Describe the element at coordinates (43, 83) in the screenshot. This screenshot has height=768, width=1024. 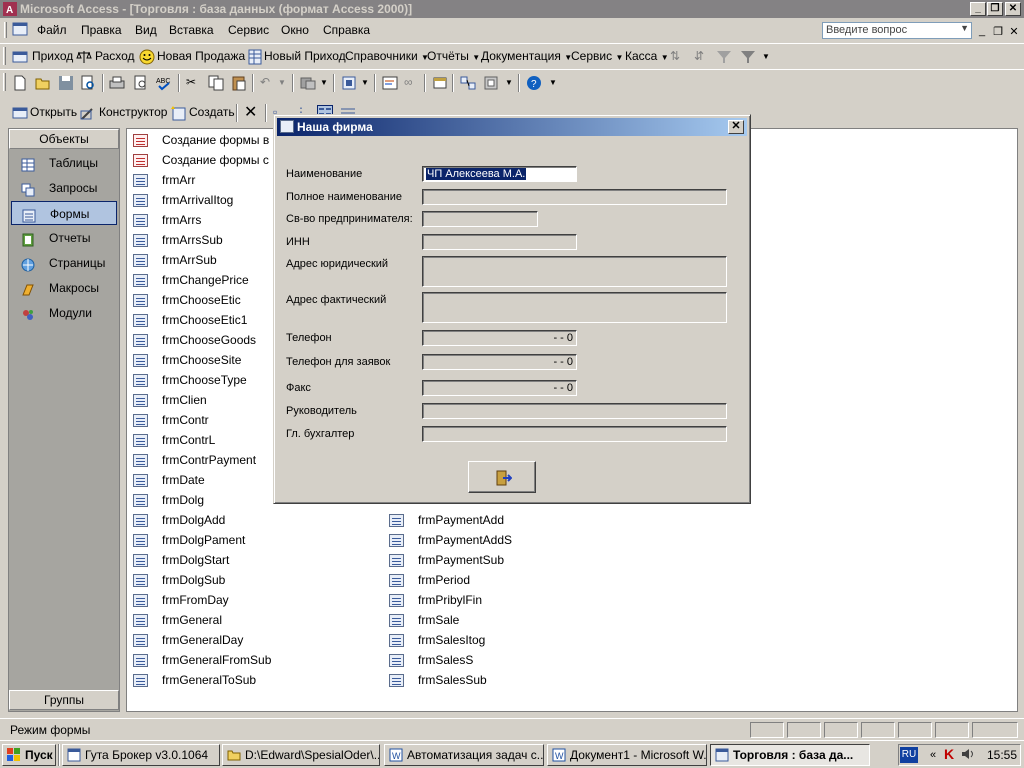
I see `open-folder-icon` at that location.